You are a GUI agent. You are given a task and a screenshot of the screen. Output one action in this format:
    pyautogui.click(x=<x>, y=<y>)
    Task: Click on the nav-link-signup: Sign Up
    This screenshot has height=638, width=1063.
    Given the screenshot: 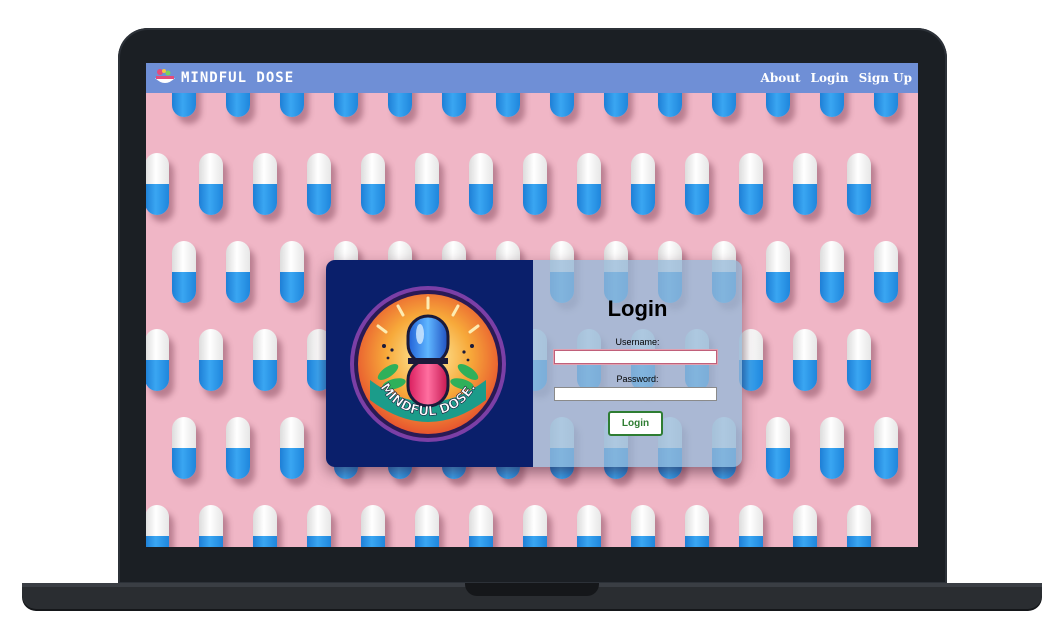 What is the action you would take?
    pyautogui.click(x=885, y=78)
    